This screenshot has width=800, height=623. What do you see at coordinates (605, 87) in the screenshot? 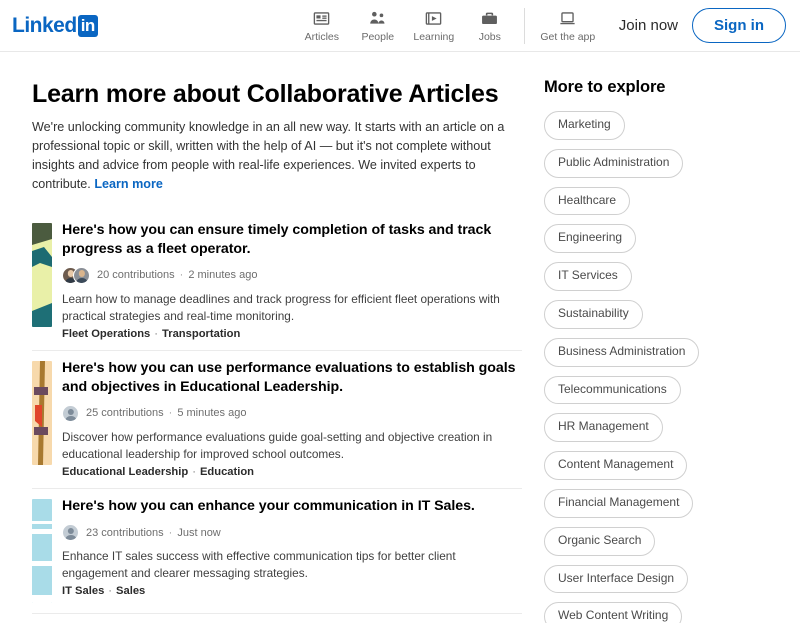
I see `sidebar-title: More to explore` at bounding box center [605, 87].